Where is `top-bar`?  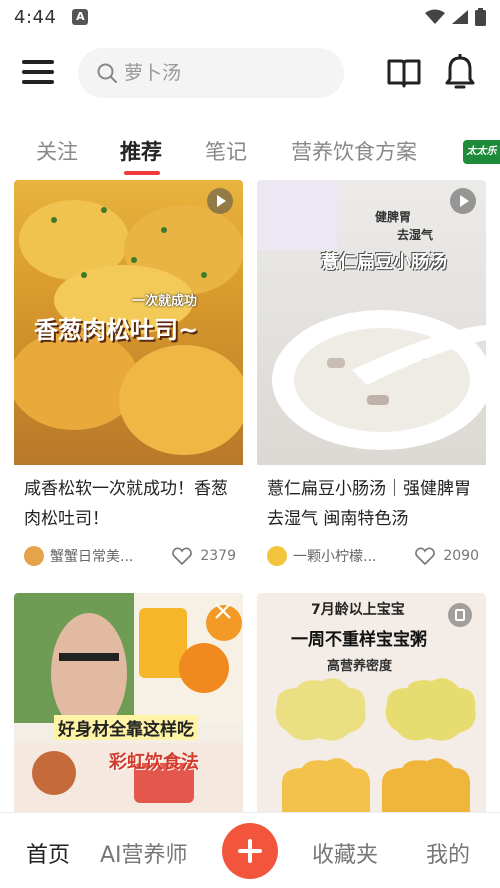 top-bar is located at coordinates (250, 72).